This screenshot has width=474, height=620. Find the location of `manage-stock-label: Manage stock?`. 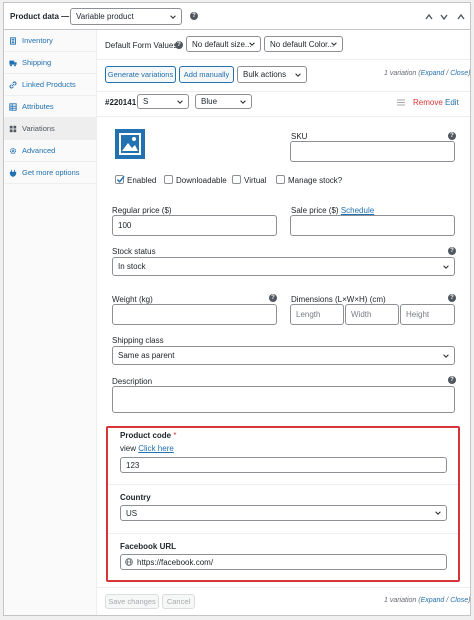

manage-stock-label: Manage stock? is located at coordinates (315, 180).